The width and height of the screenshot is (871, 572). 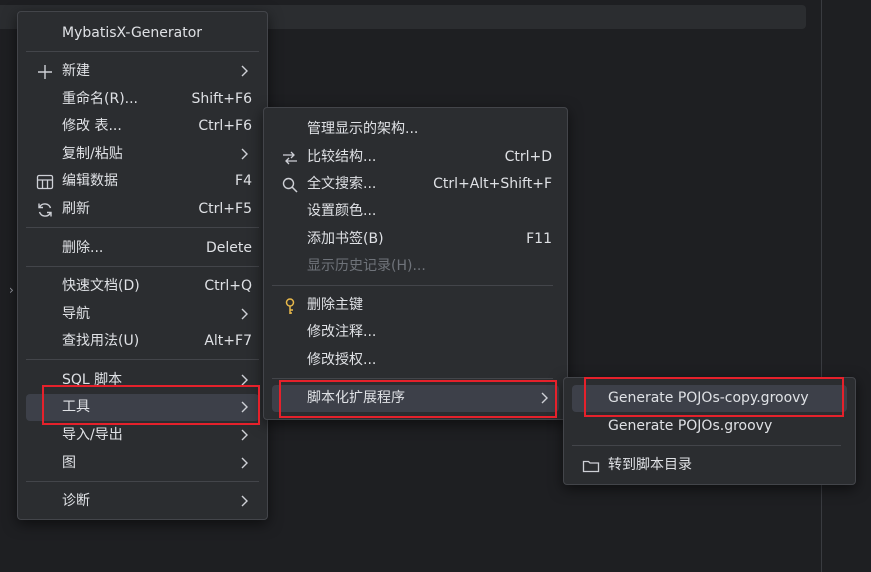 I want to click on menu-item-label: Generate POJOs-copy.groovy, so click(x=708, y=398).